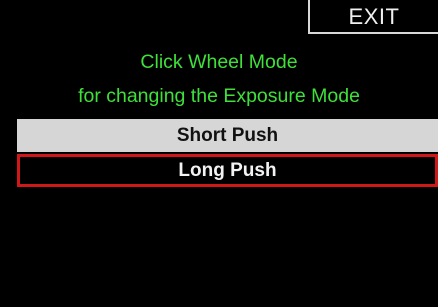 The image size is (438, 307). I want to click on menu-subtitle: for changing the Exposure Mode, so click(219, 96).